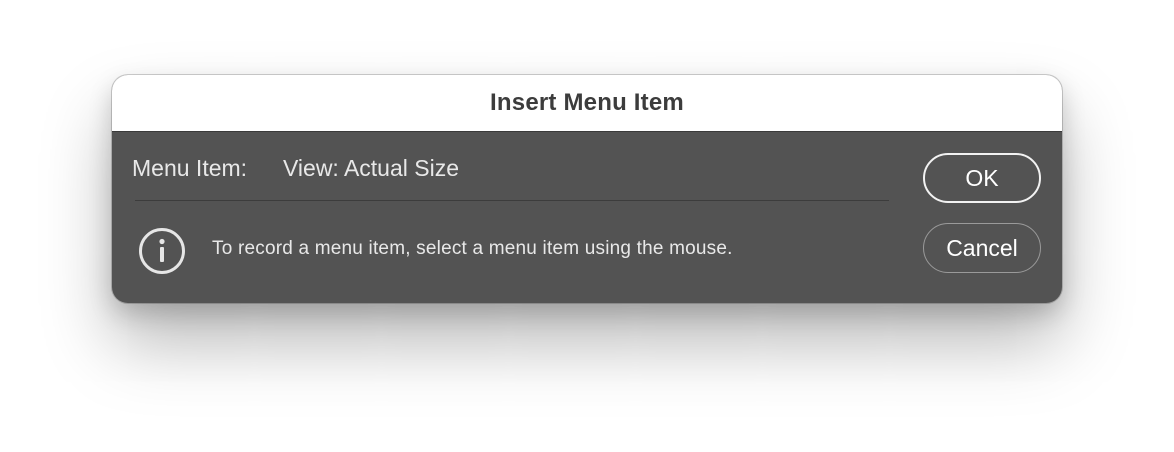 Image resolution: width=1174 pixels, height=452 pixels. I want to click on ok-button: OK, so click(982, 178).